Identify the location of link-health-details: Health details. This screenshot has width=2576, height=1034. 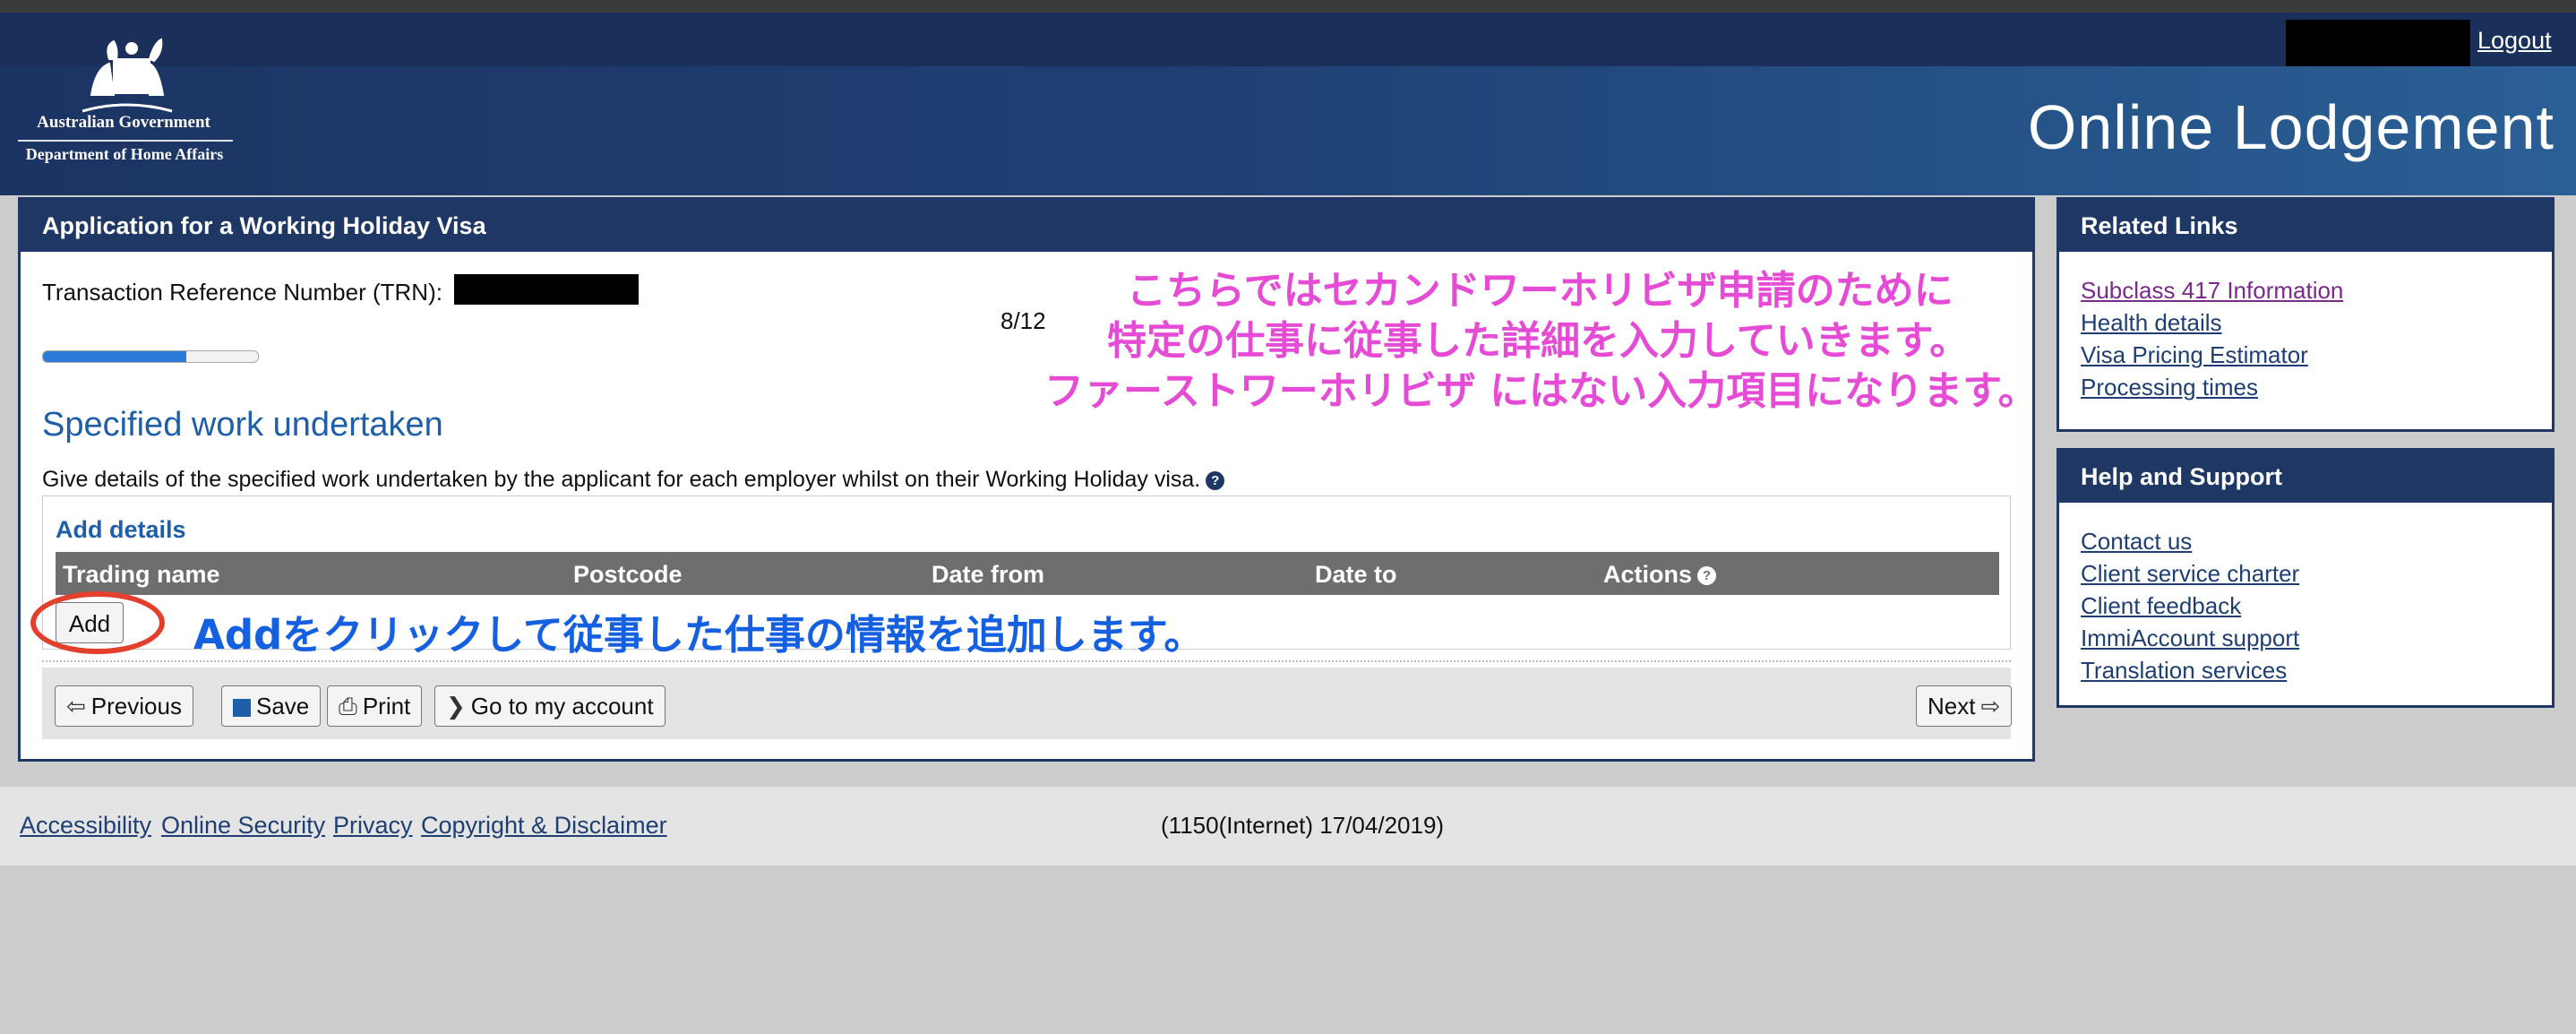
(2212, 325).